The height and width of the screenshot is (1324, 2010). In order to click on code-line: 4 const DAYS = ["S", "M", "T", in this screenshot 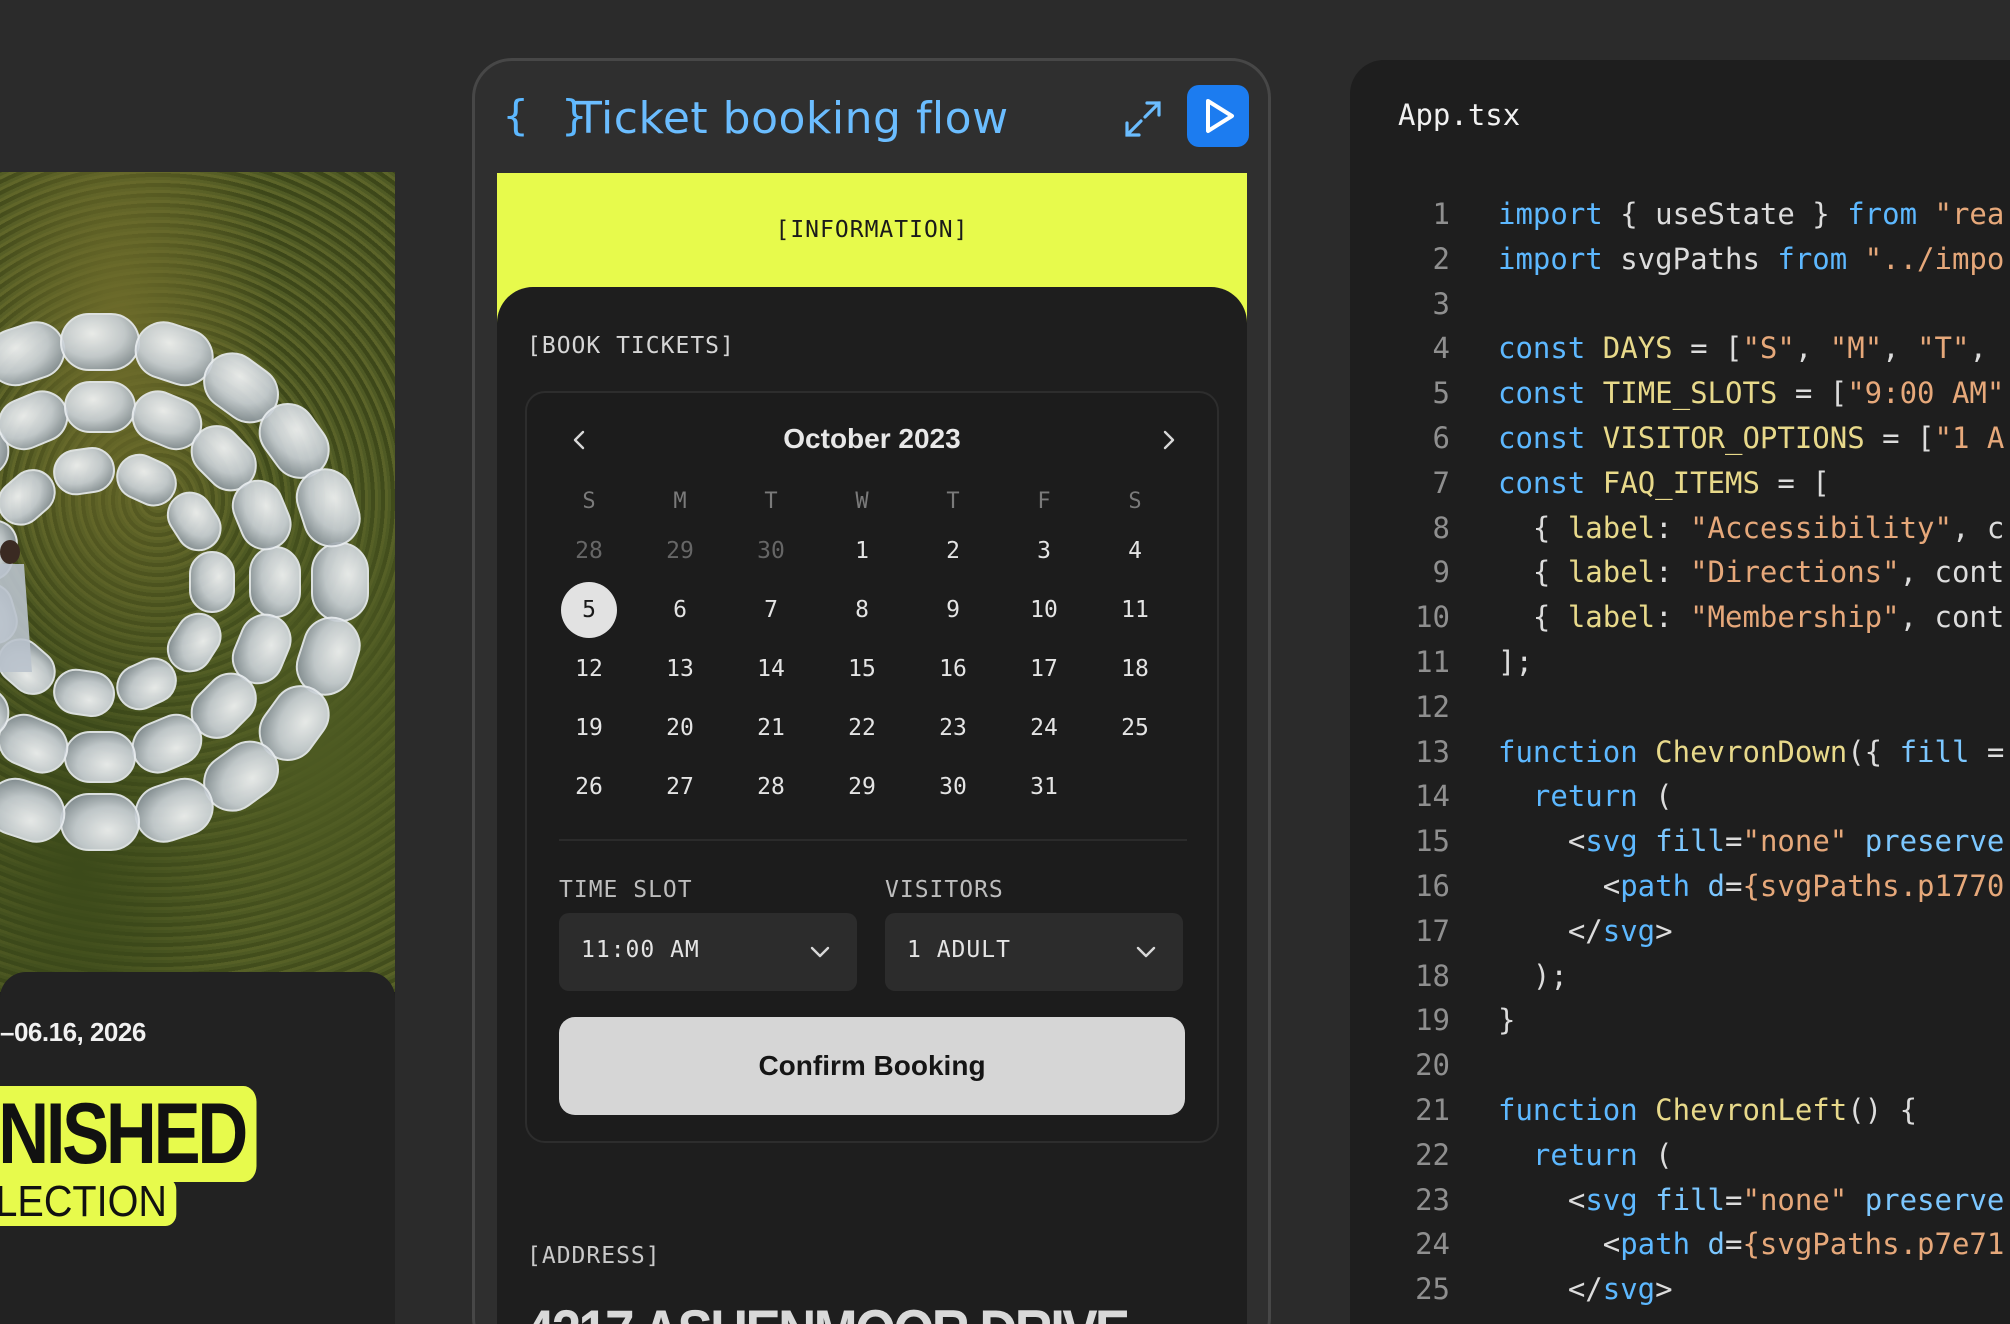, I will do `click(1680, 348)`.